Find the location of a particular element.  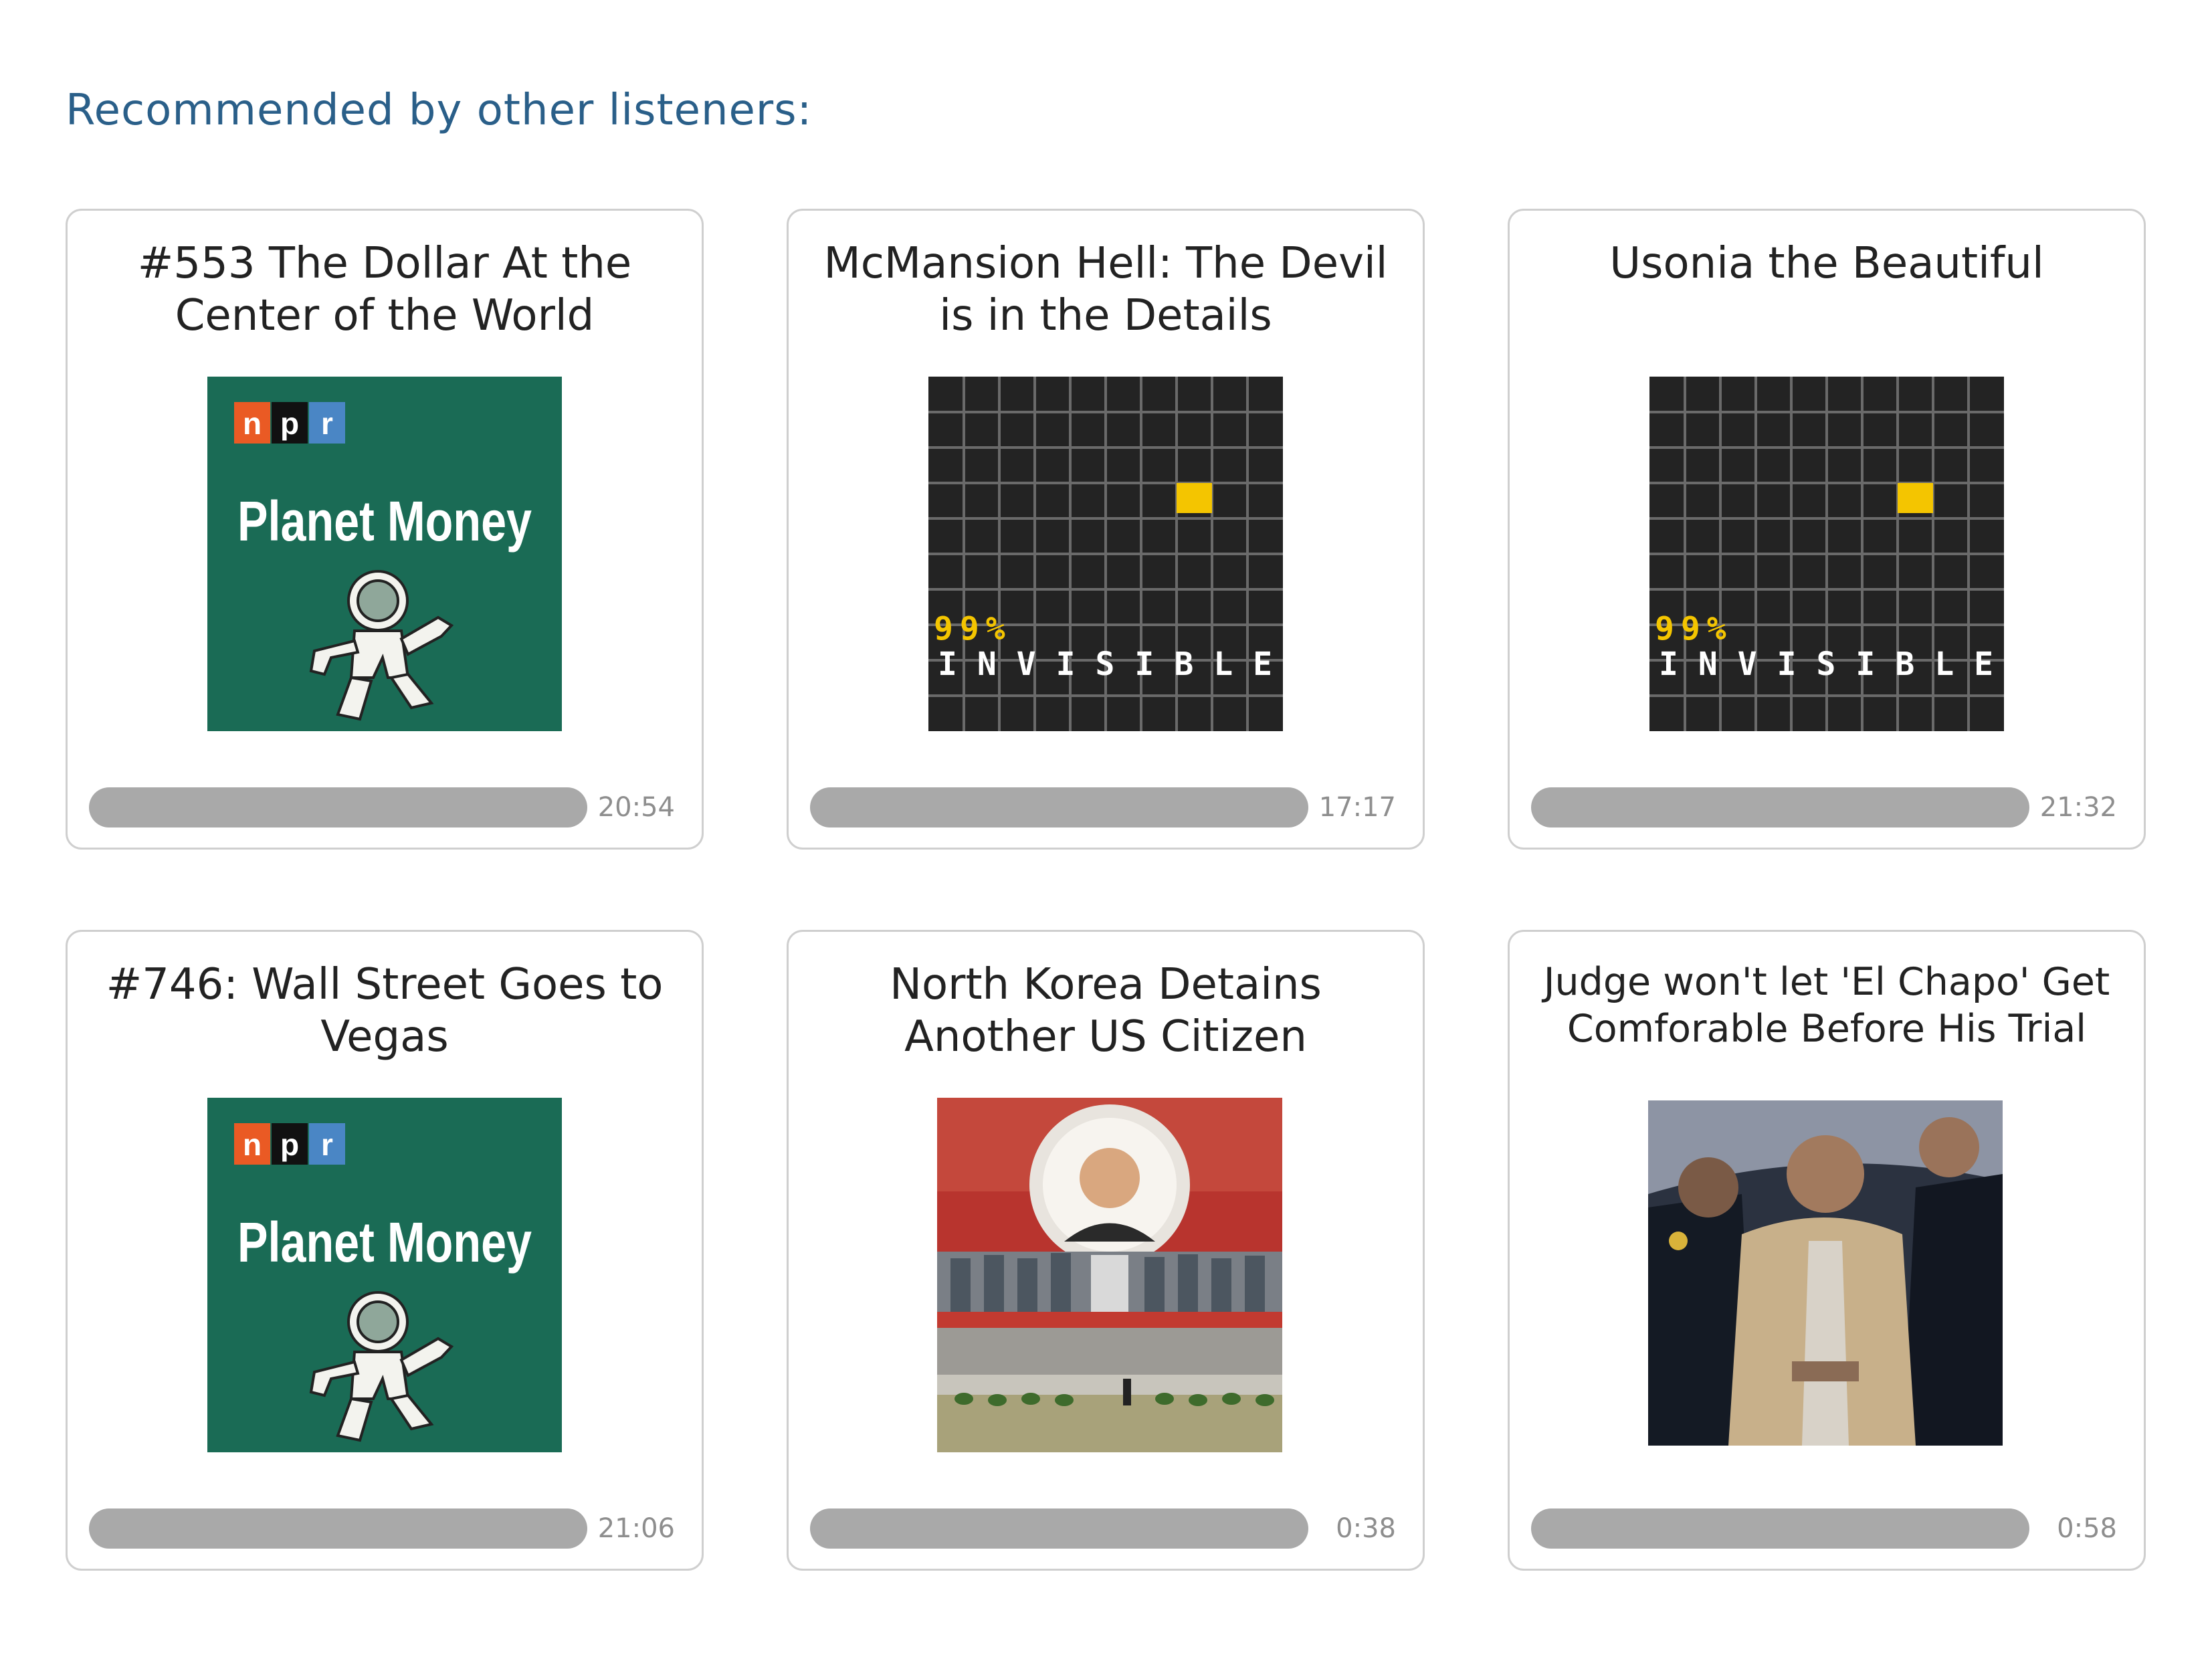

episode-duration: 20:54 is located at coordinates (636, 807).